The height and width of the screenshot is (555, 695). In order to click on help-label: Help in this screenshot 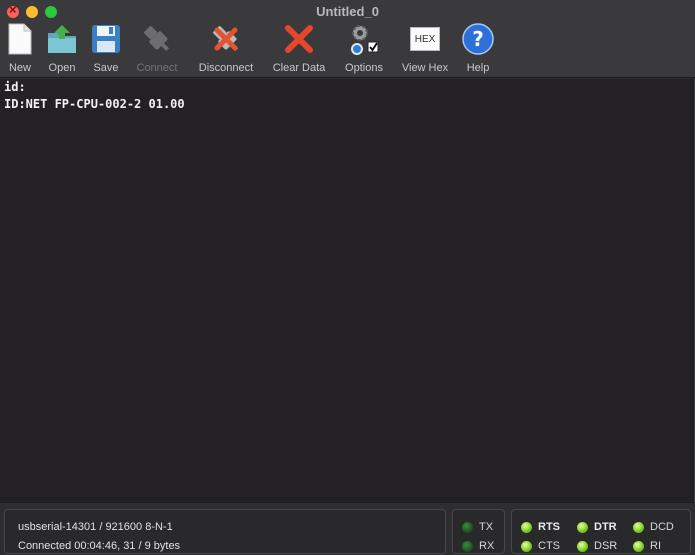, I will do `click(478, 68)`.